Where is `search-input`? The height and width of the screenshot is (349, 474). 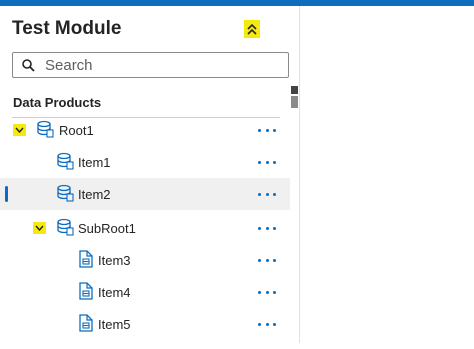
search-input is located at coordinates (155, 65).